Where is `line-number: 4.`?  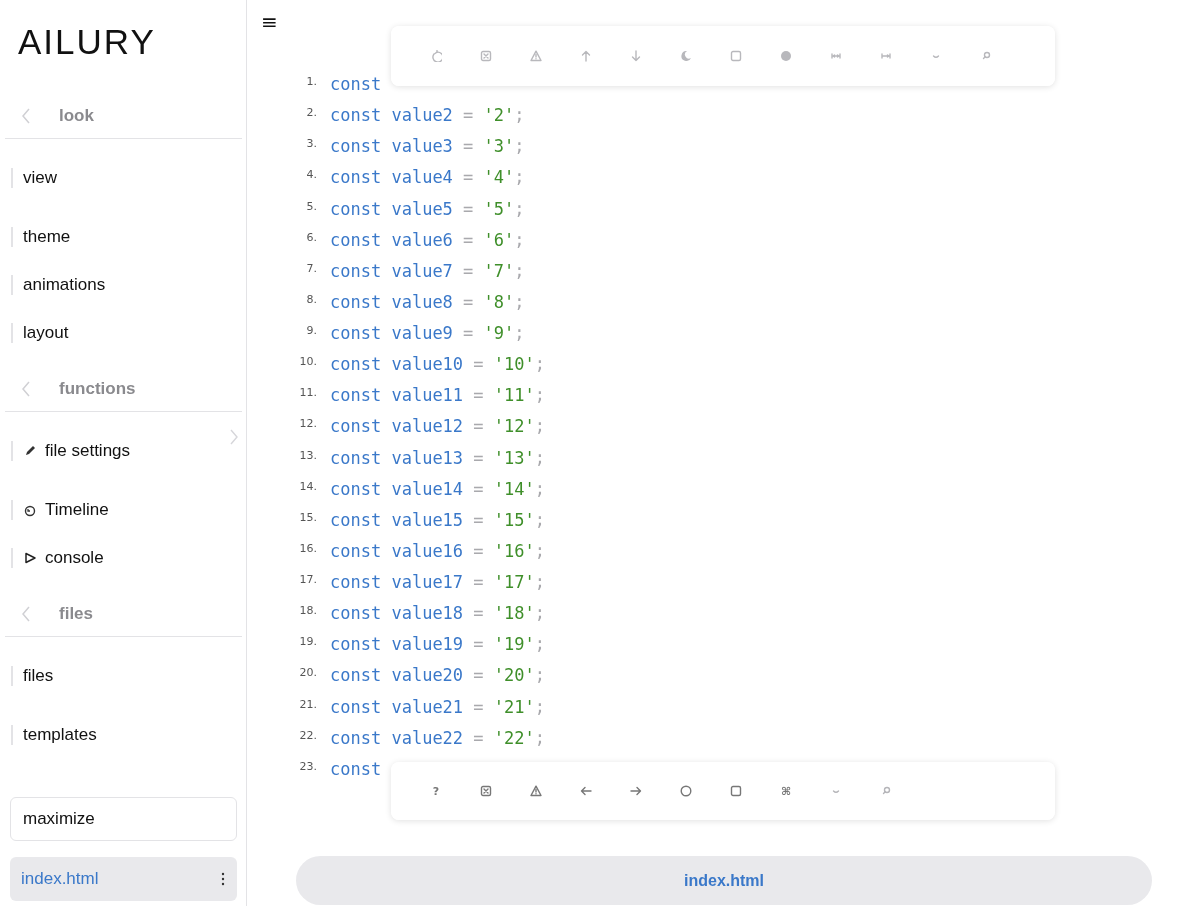
line-number: 4. is located at coordinates (311, 175).